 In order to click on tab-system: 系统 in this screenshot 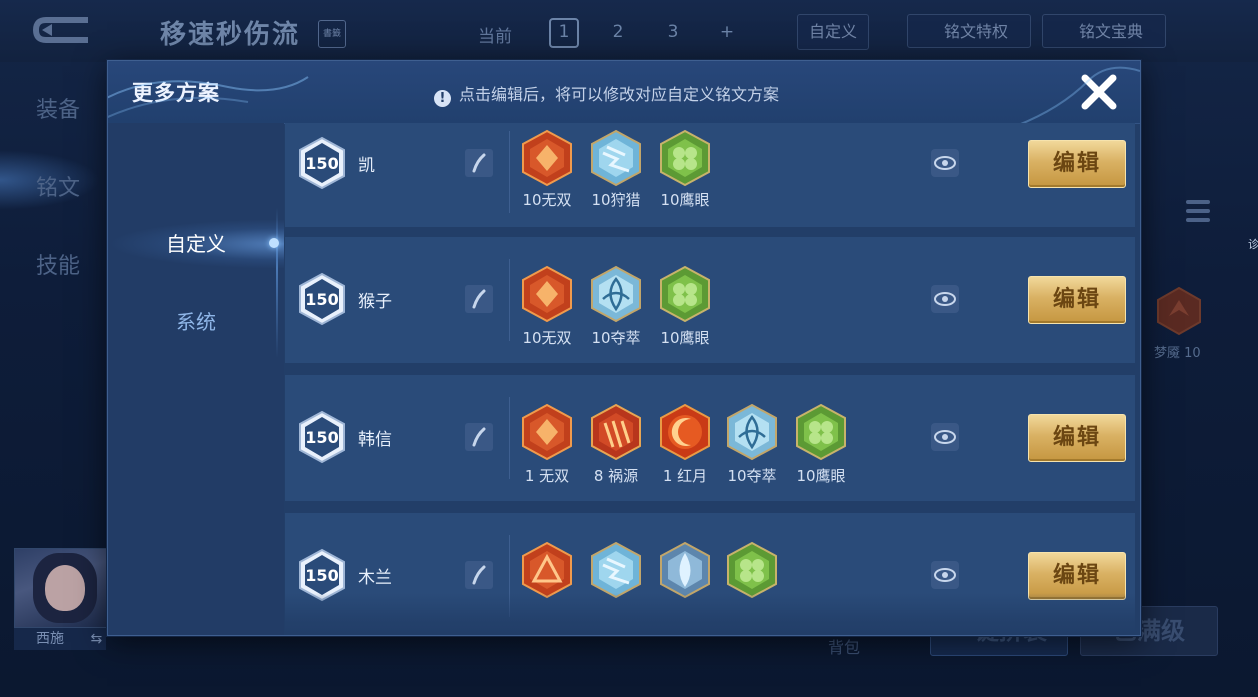, I will do `click(196, 322)`.